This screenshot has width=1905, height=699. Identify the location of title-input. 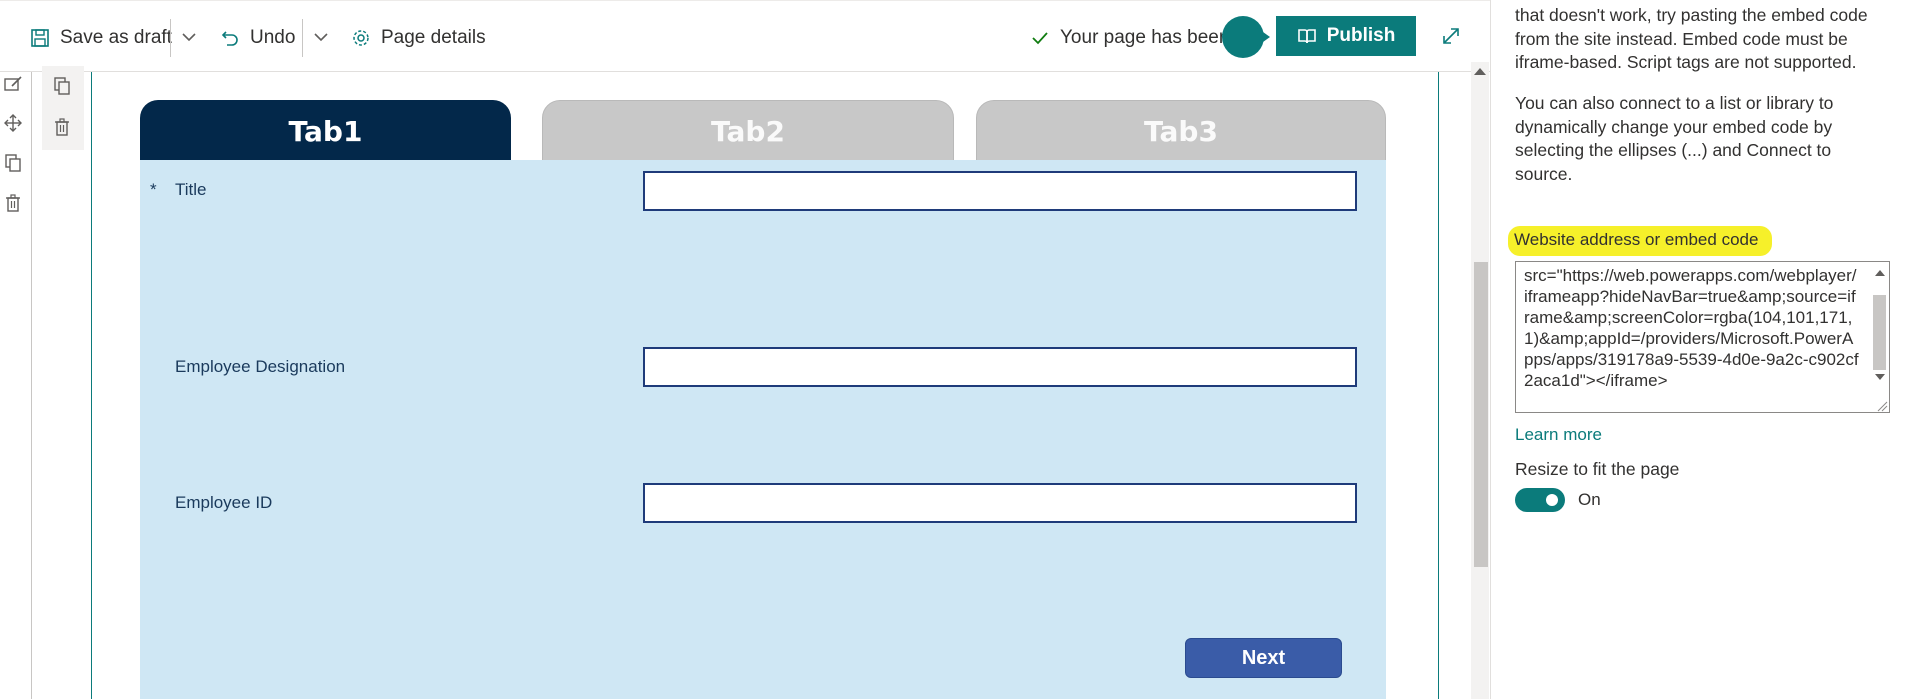
(1000, 191).